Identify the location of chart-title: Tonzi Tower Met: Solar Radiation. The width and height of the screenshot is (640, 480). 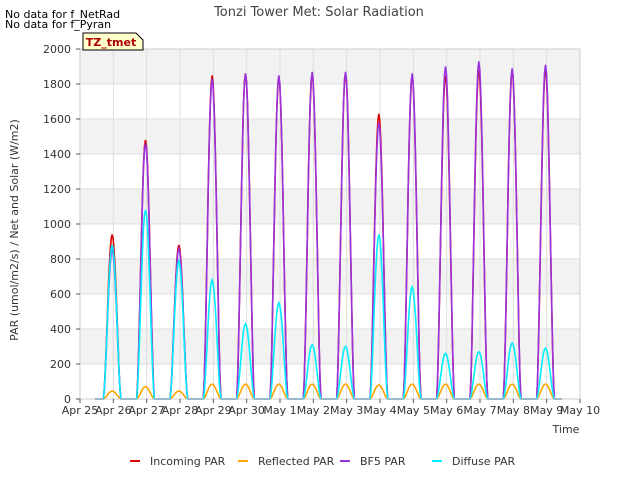
(318, 12).